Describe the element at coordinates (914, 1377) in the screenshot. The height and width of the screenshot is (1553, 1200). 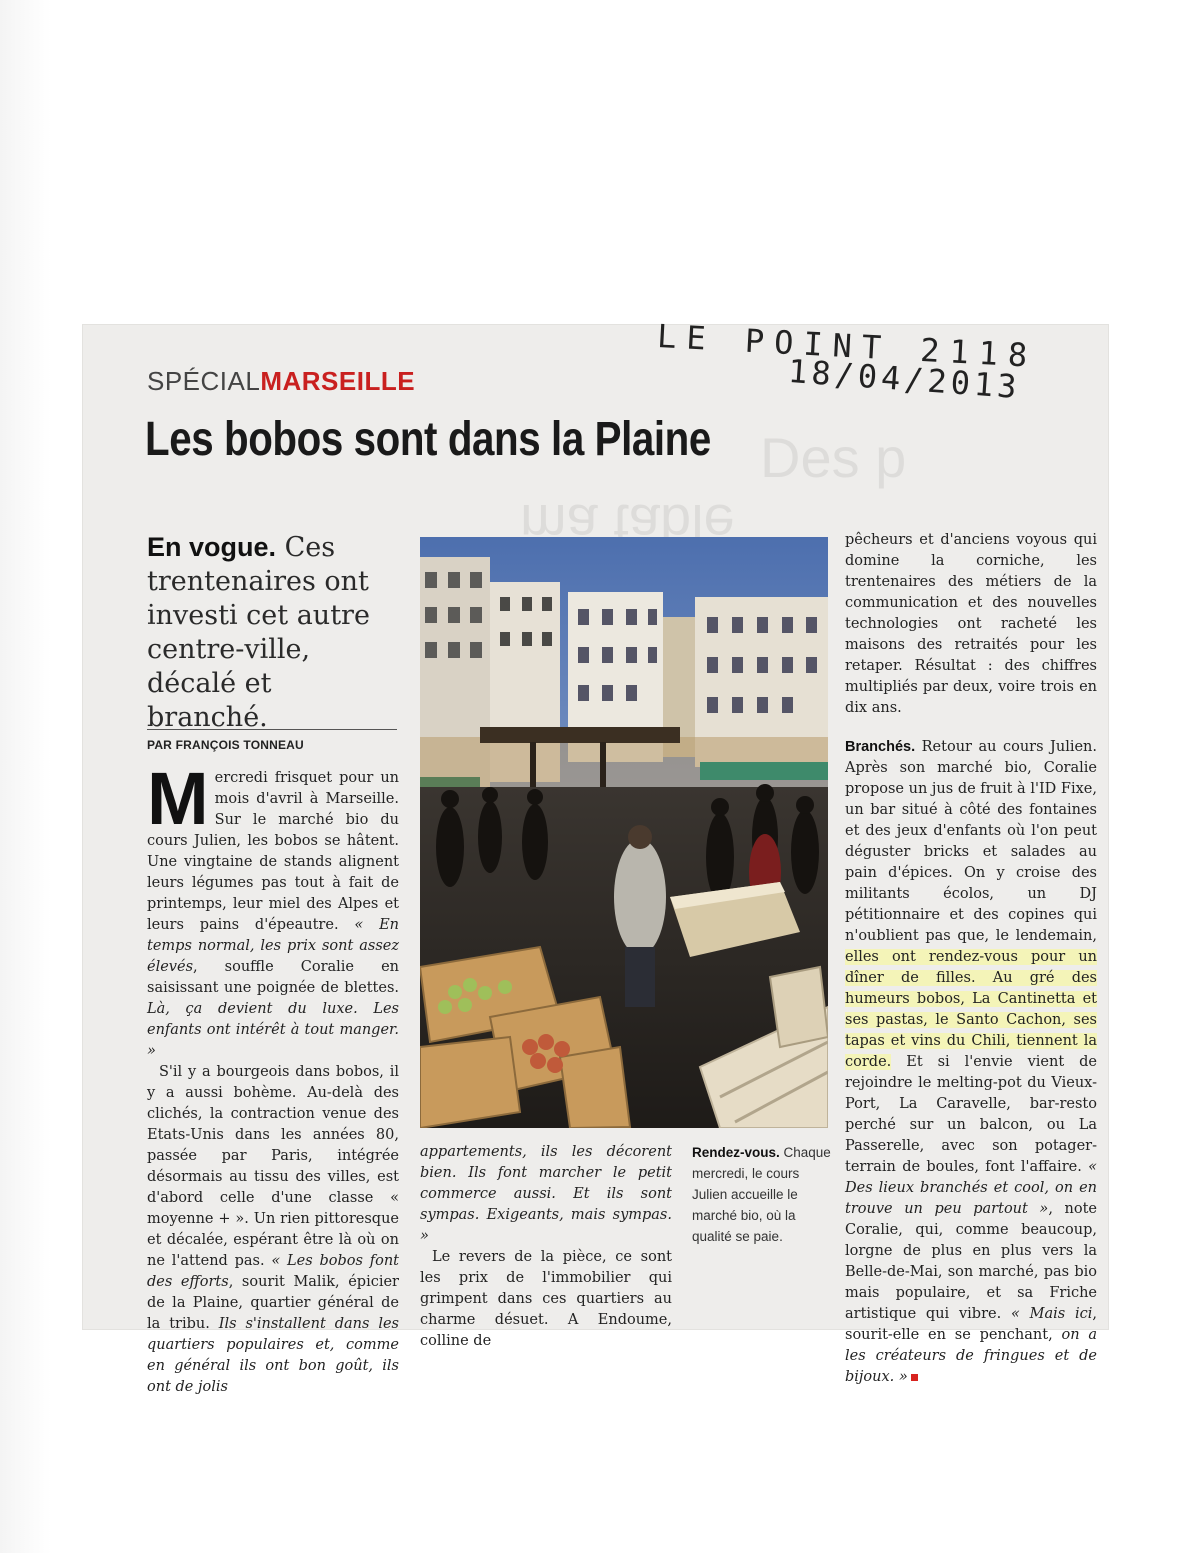
I see `end-mark` at that location.